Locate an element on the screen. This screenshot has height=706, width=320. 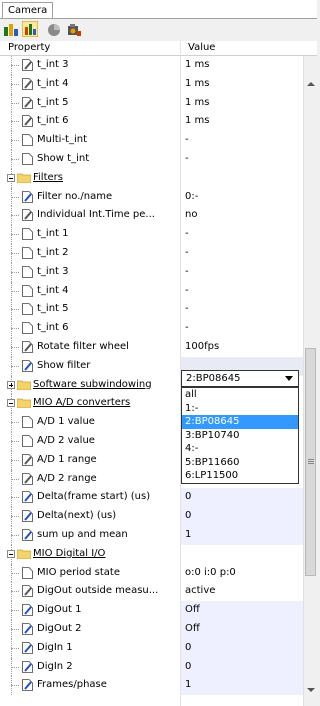
property-name: DigOut 2 is located at coordinates (59, 628).